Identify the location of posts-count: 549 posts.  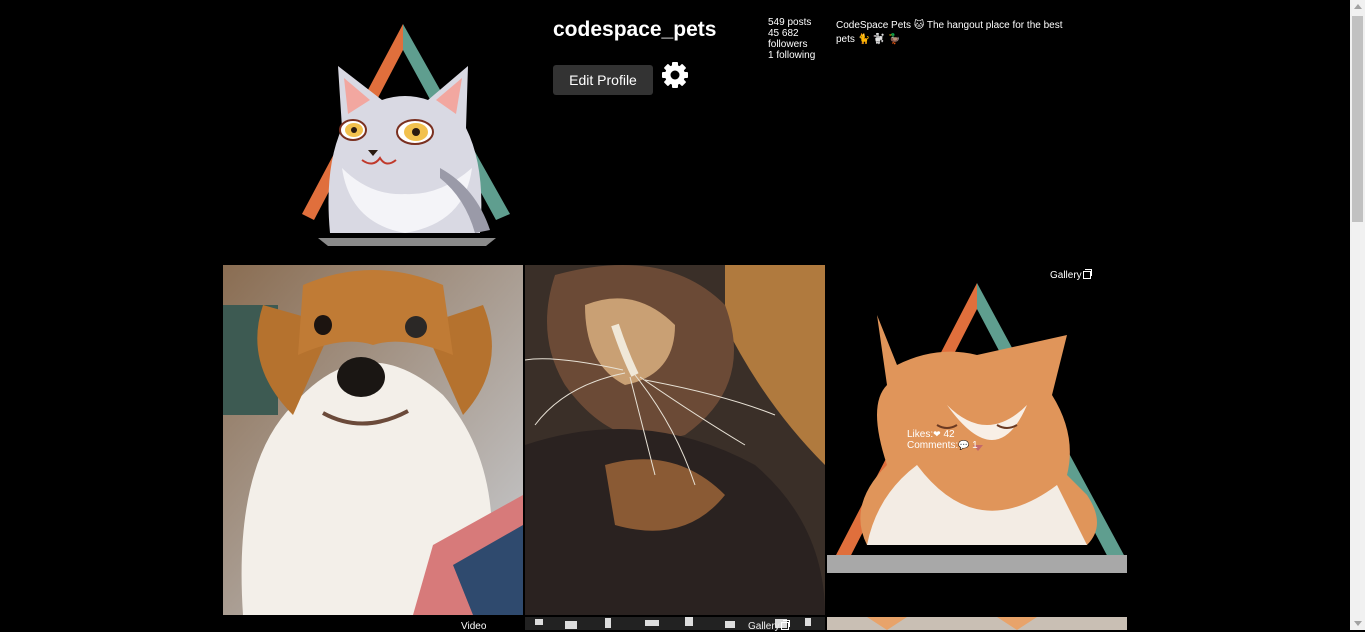
(790, 22).